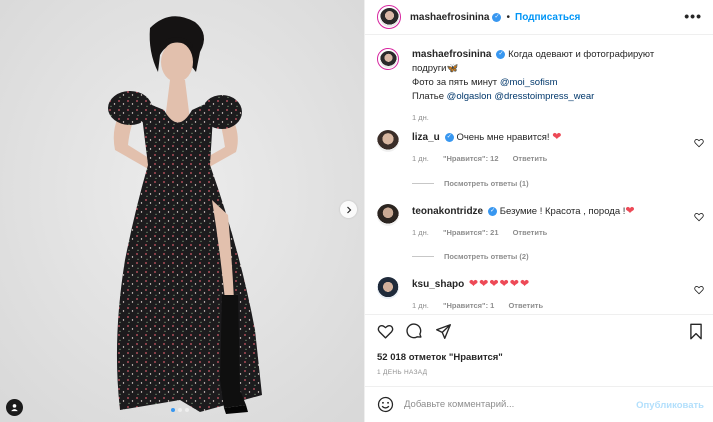 The height and width of the screenshot is (422, 713). I want to click on mention-link: @olgaslon, so click(469, 96).